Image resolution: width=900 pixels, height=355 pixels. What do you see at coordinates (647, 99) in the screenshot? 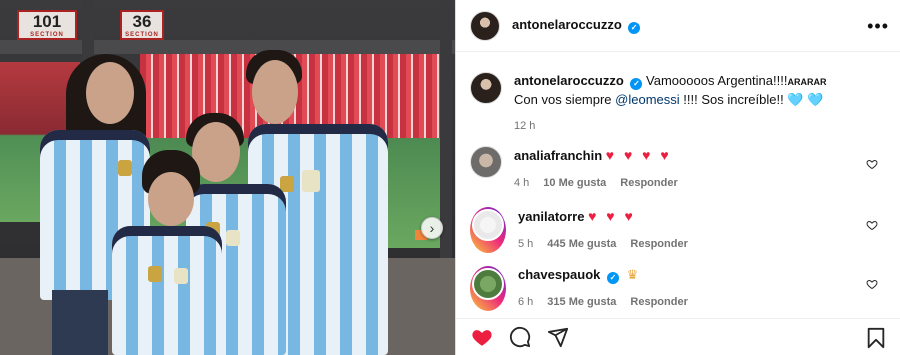
I see `mention-link: @leomessi` at bounding box center [647, 99].